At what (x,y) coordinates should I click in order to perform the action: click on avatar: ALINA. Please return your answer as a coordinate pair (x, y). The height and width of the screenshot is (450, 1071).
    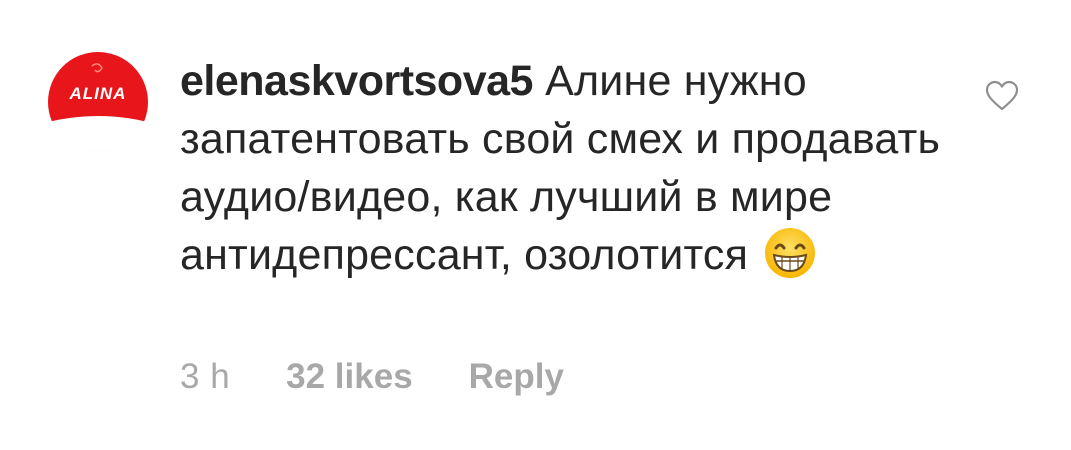
    Looking at the image, I should click on (98, 102).